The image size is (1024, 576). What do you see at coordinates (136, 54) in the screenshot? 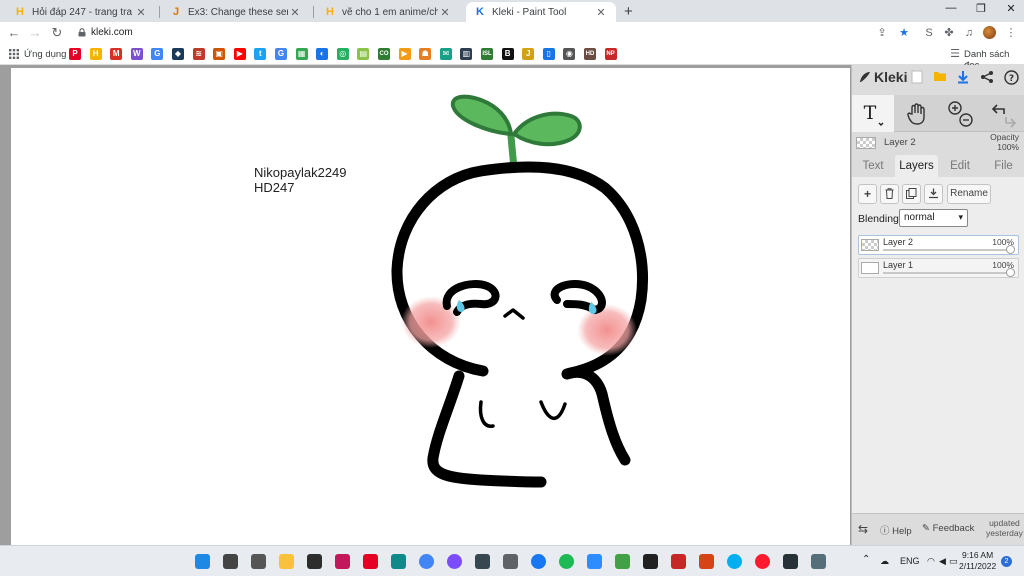
I see `bookmark-bookmark-4-icon: W` at bounding box center [136, 54].